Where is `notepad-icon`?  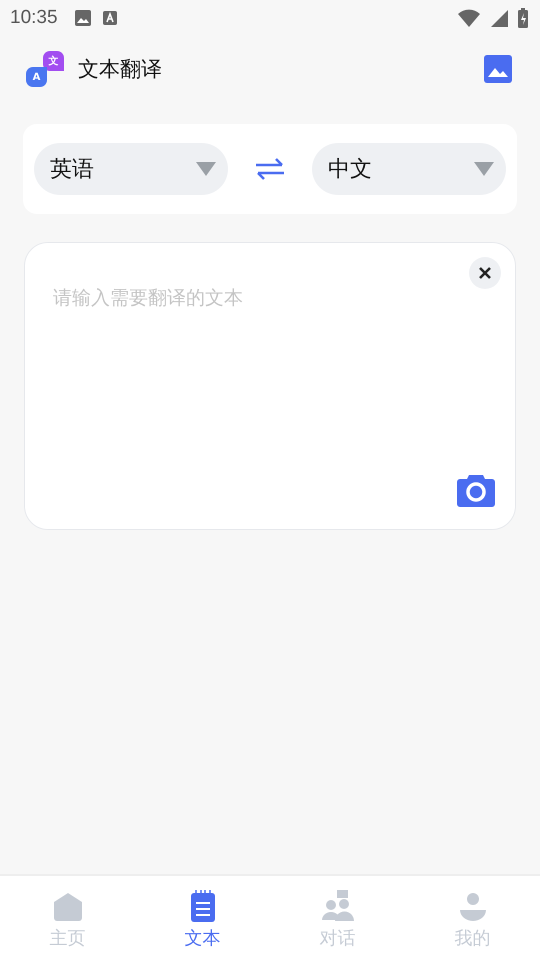 notepad-icon is located at coordinates (202, 906).